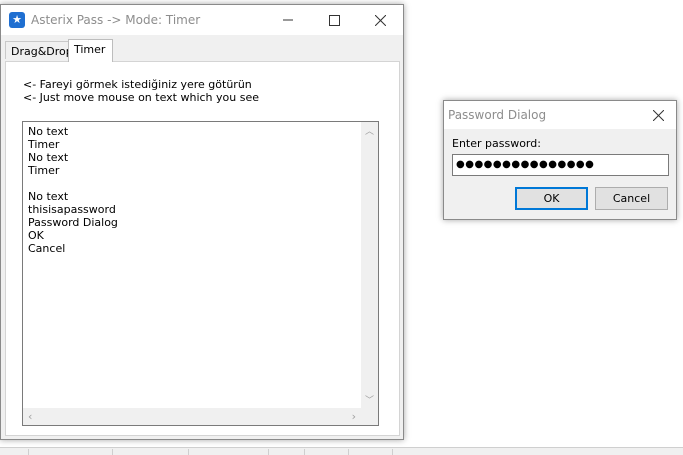  I want to click on enter-password-label: Enter password:, so click(496, 143).